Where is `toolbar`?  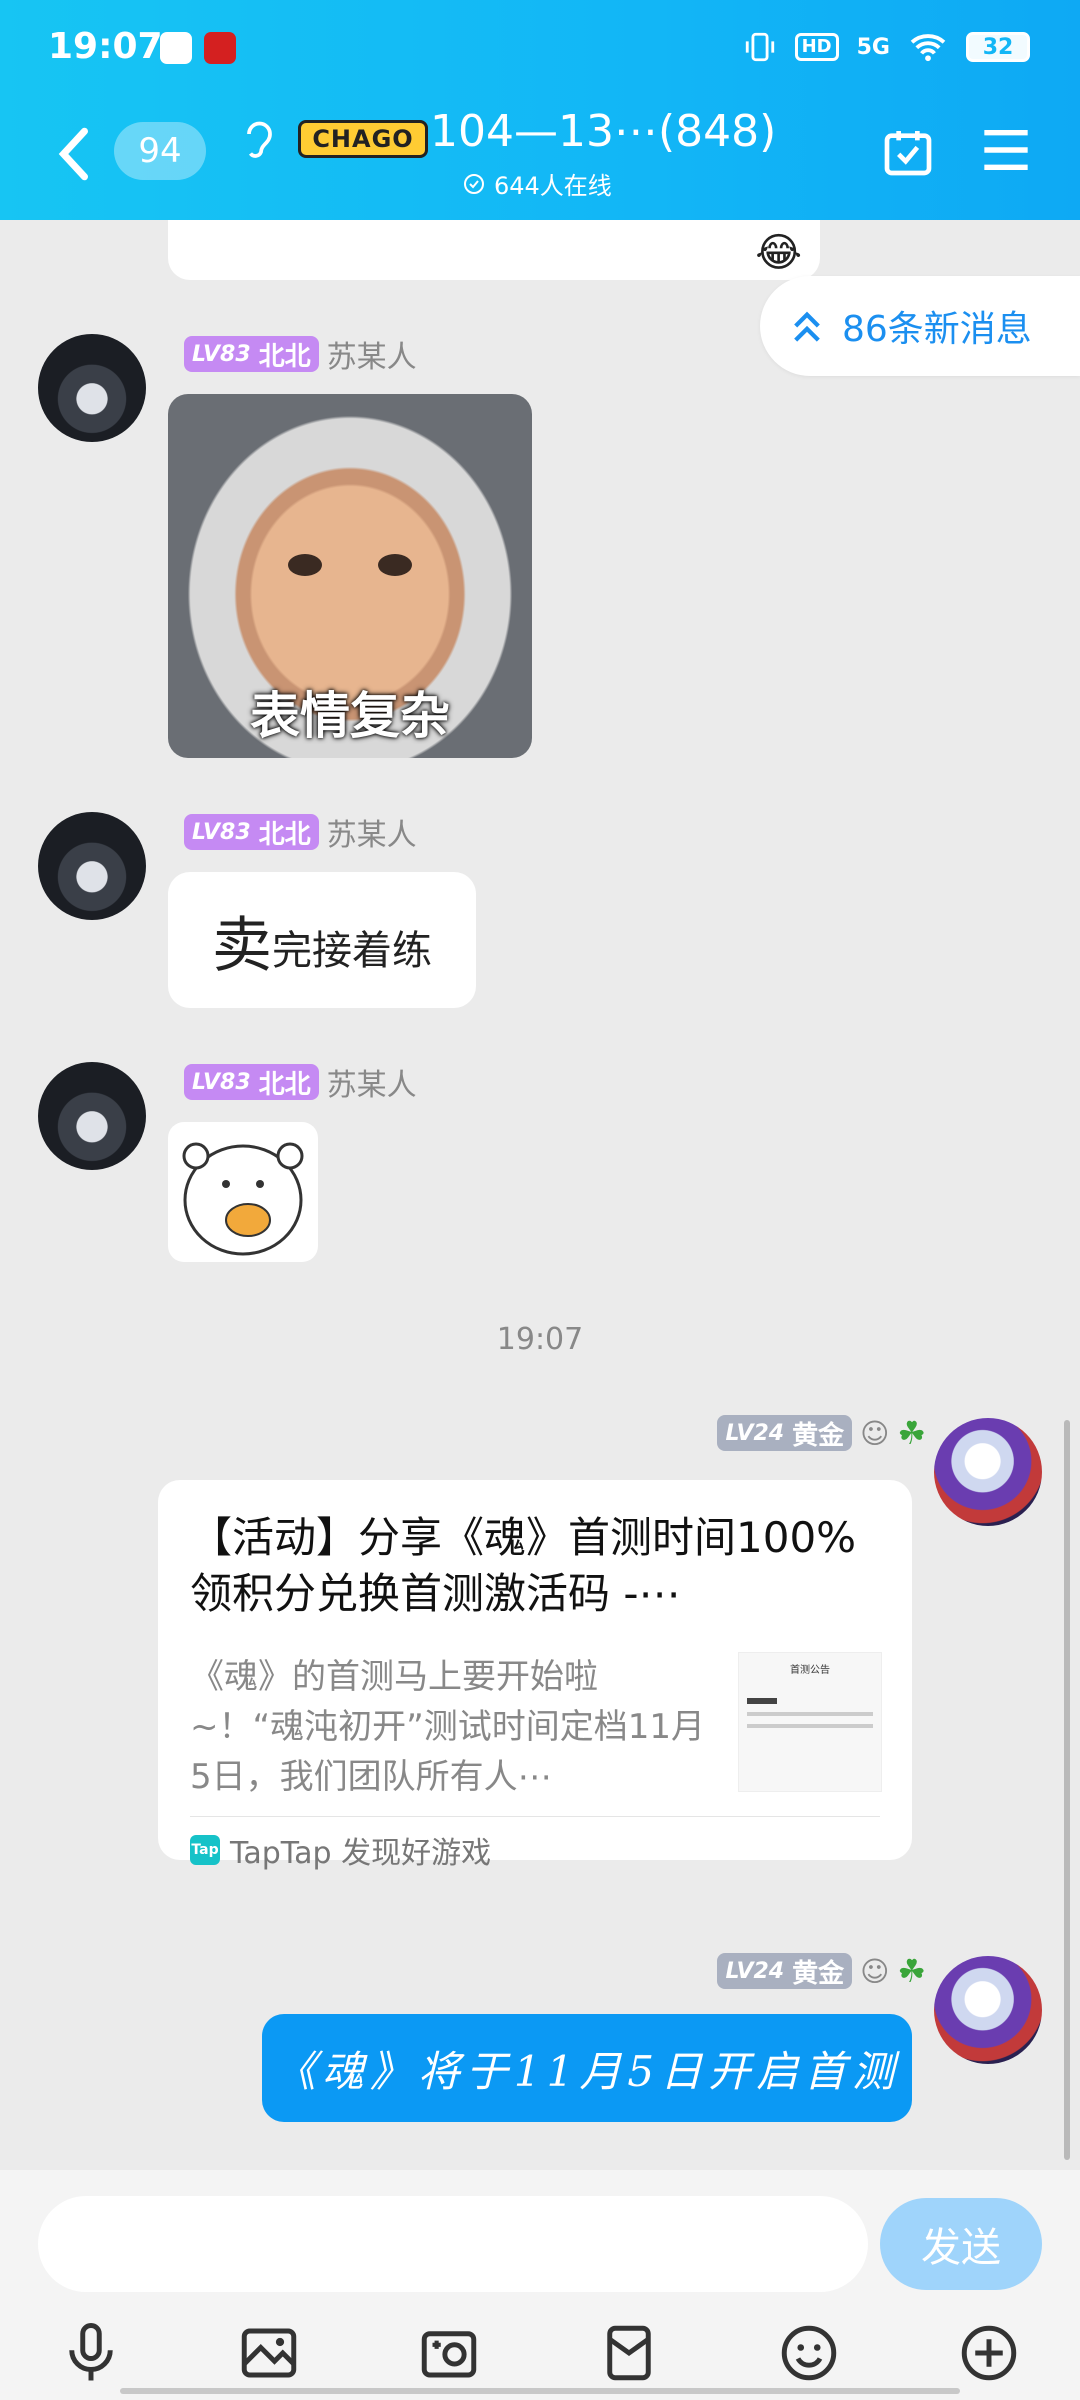 toolbar is located at coordinates (540, 2355).